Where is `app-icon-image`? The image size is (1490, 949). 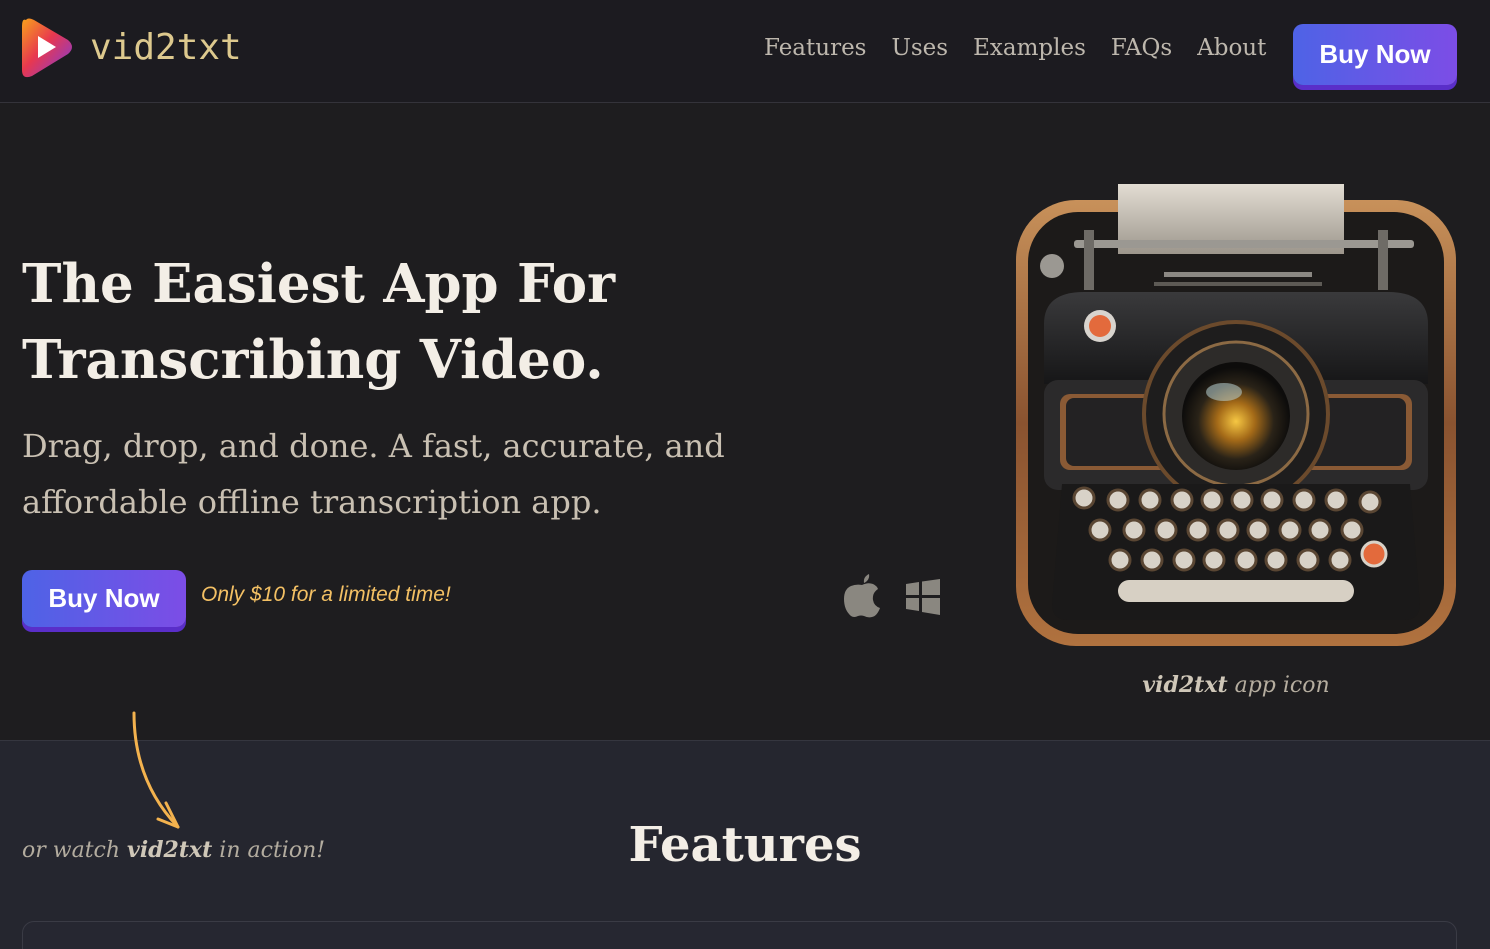
app-icon-image is located at coordinates (1236, 415).